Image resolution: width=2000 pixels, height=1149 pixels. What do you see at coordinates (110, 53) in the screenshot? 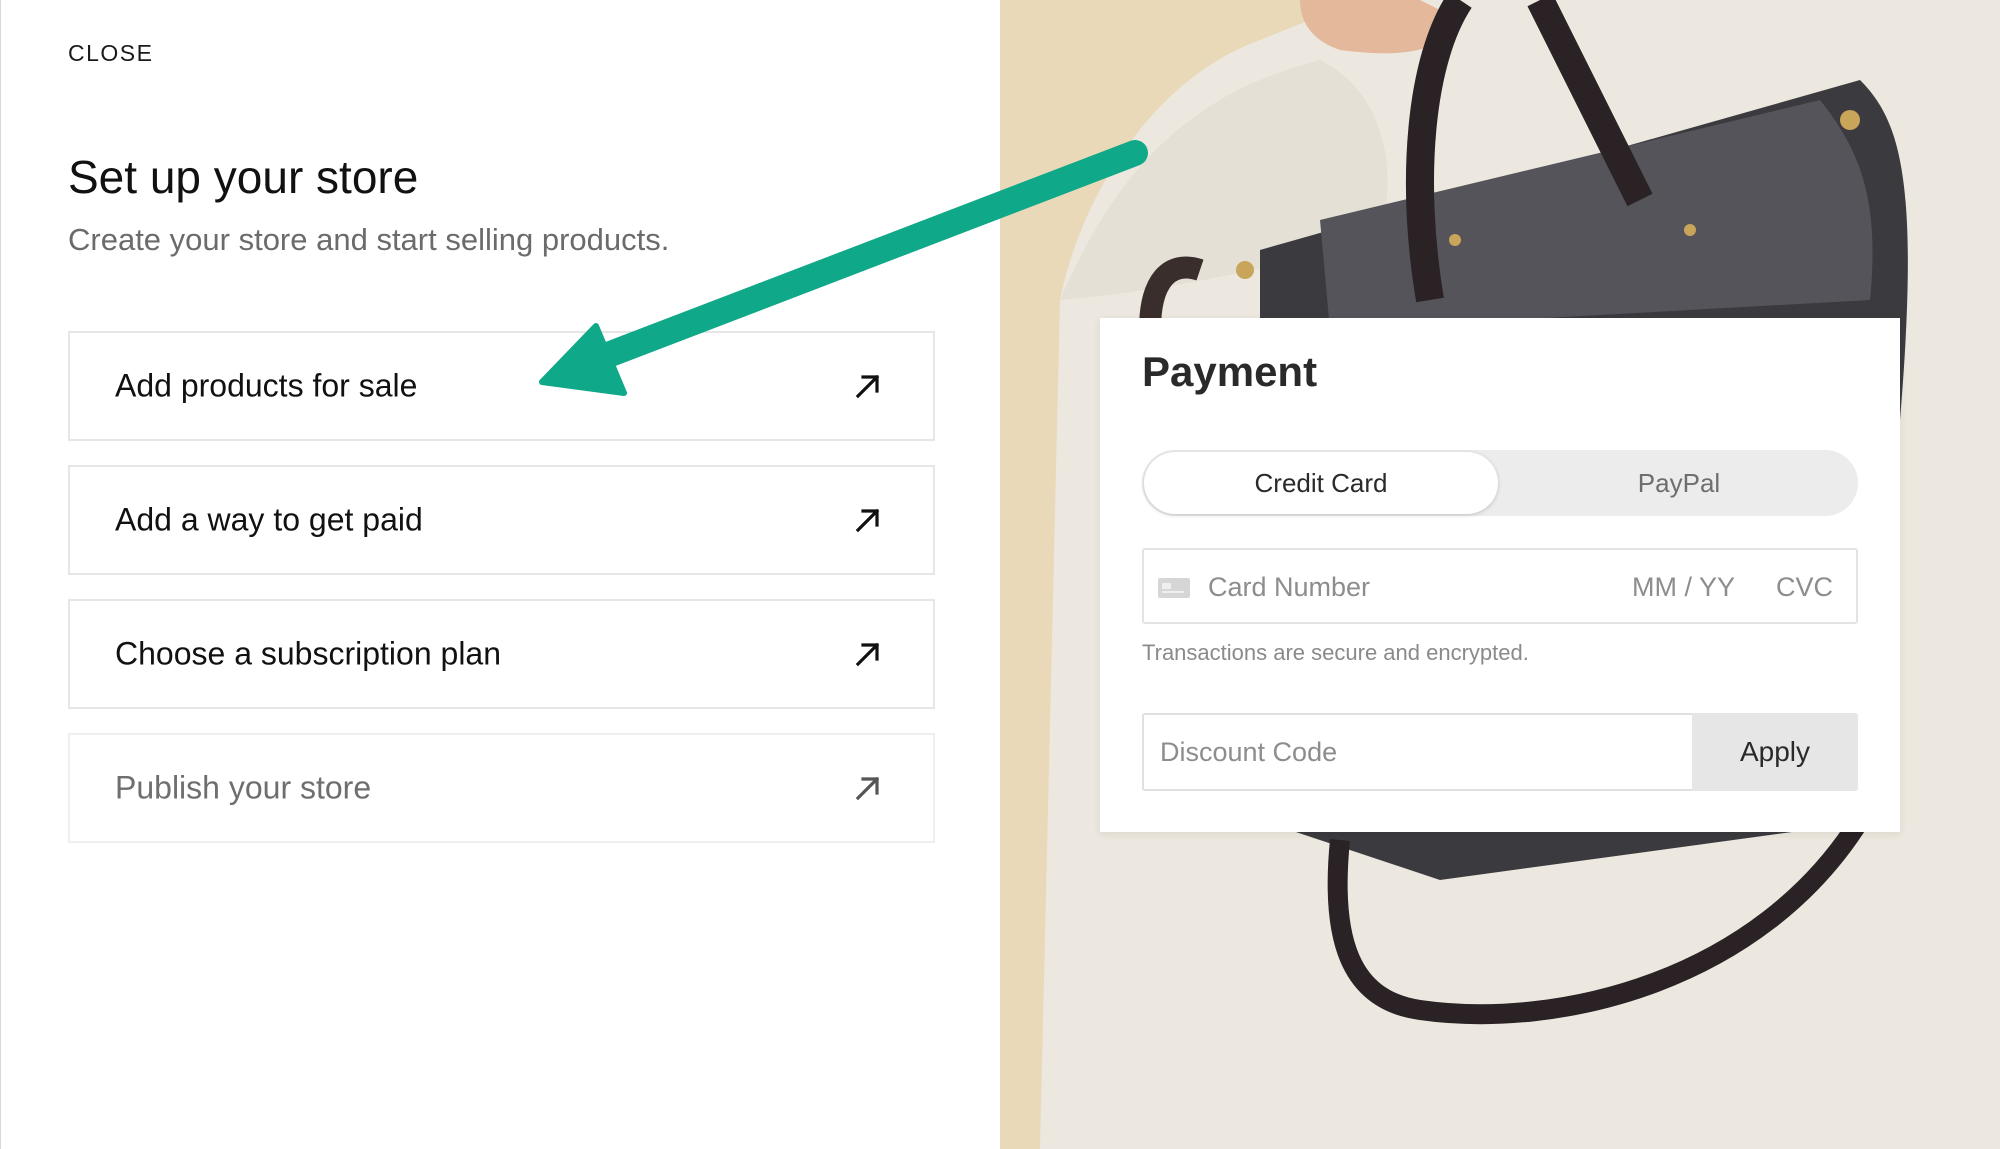
I see `close-button: CLOSE` at bounding box center [110, 53].